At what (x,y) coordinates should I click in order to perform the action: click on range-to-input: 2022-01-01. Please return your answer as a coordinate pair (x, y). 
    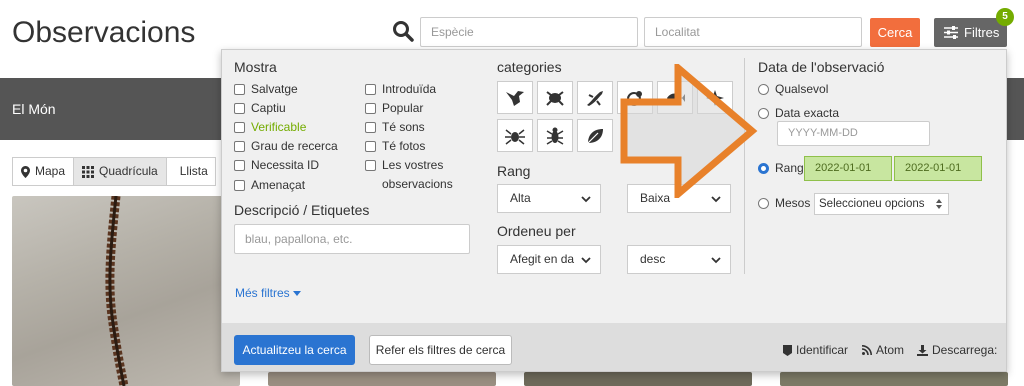
    Looking at the image, I should click on (938, 168).